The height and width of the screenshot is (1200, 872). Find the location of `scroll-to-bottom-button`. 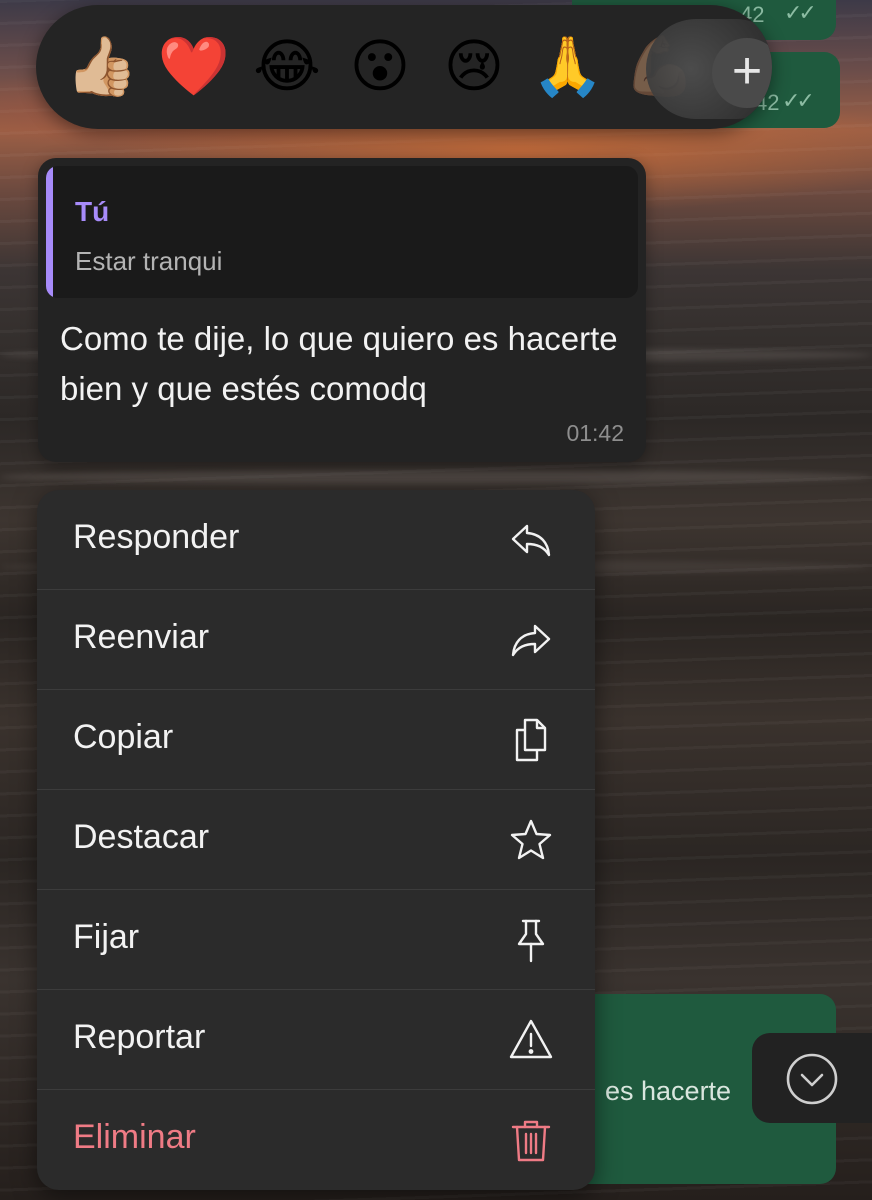

scroll-to-bottom-button is located at coordinates (812, 1078).